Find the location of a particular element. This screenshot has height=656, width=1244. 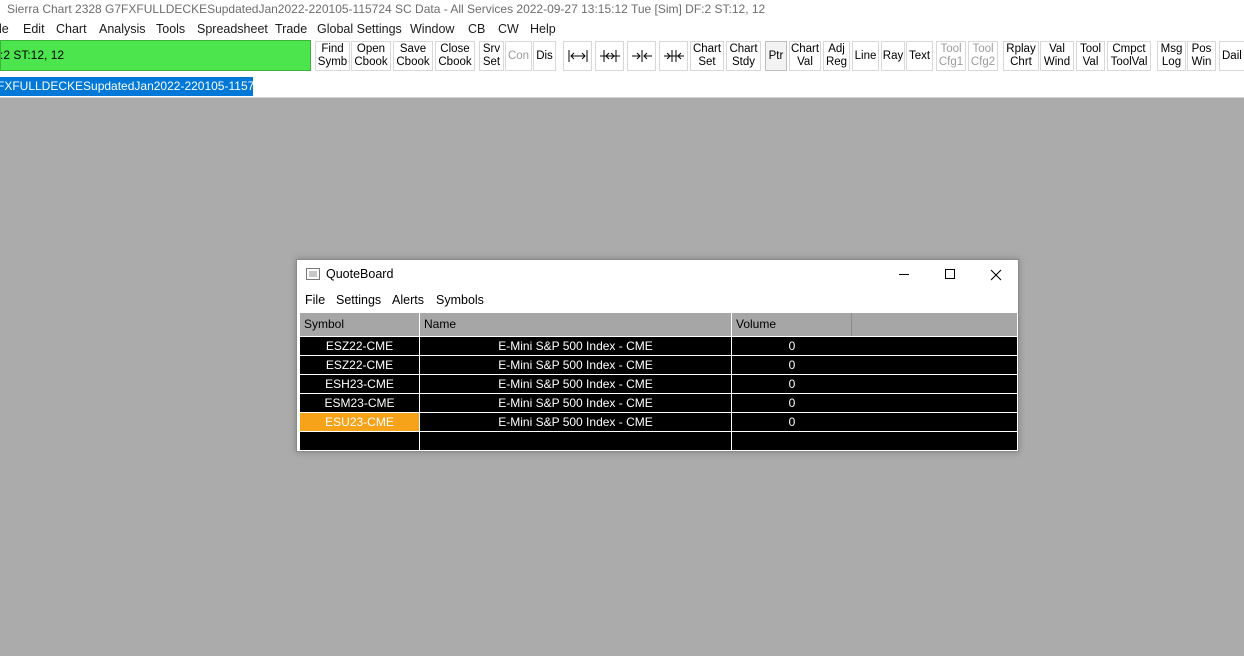

chart-status-text: :2 ST:12, 12 is located at coordinates (32, 55).